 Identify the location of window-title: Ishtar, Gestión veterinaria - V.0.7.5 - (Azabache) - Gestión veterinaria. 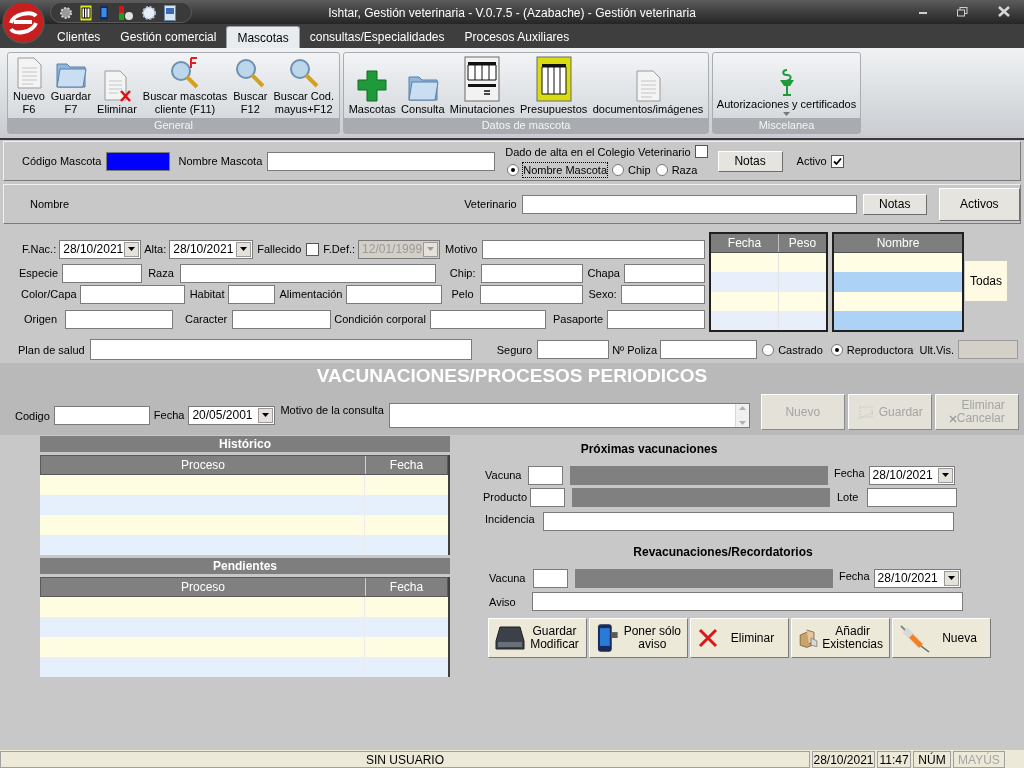
(512, 13).